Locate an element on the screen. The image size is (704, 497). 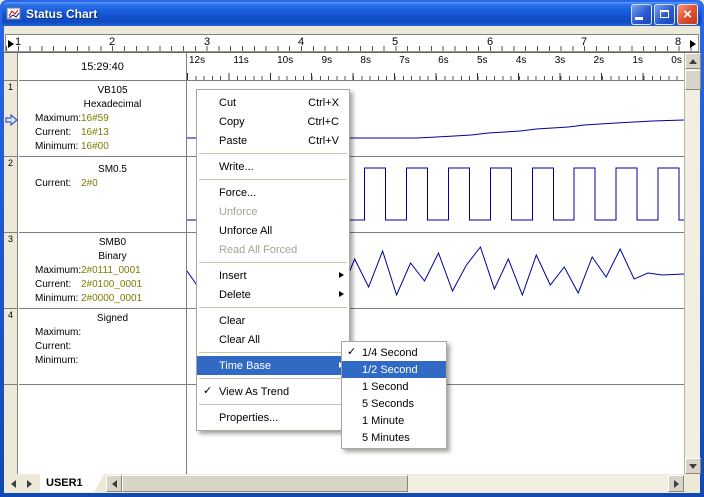
row-number-gutter: 1 2 3 4 is located at coordinates (11, 263).